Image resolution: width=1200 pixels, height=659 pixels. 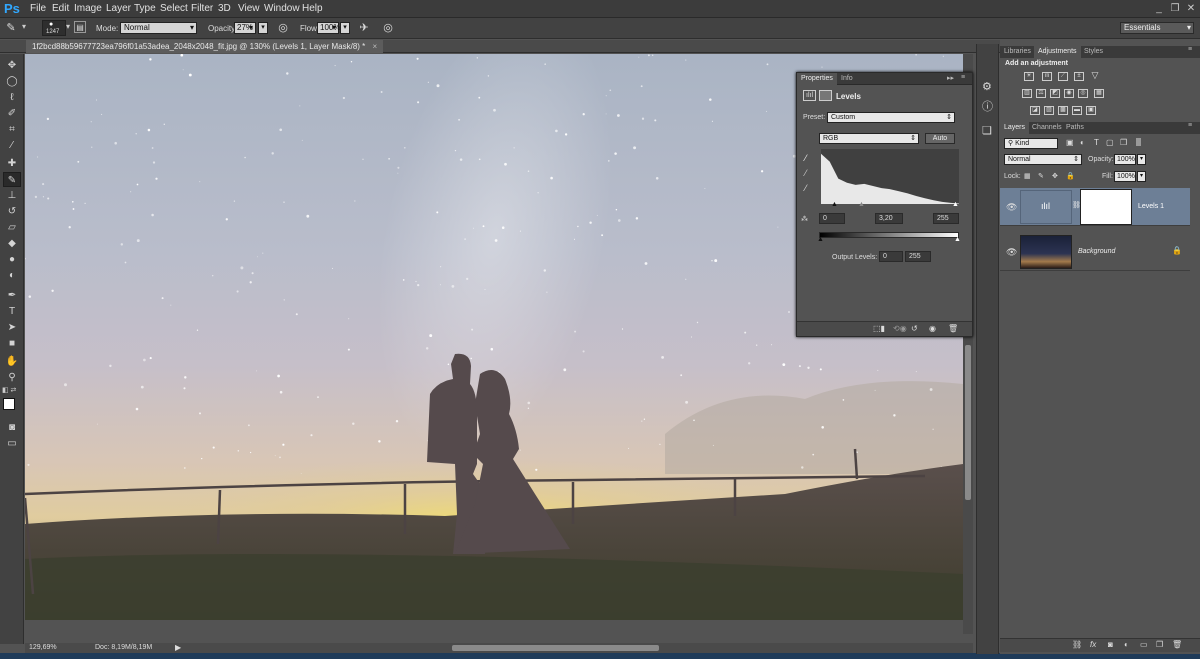 I want to click on input-black-slider: ▲, so click(x=834, y=204).